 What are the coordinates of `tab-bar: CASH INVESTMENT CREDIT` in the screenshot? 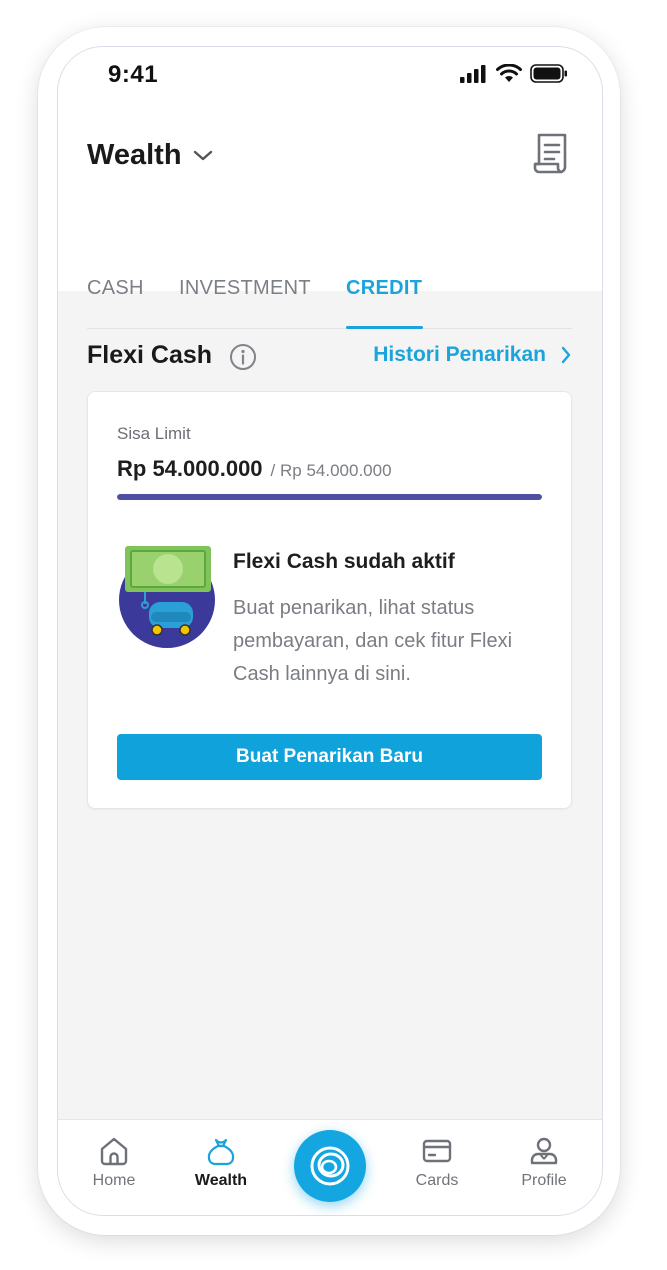 It's located at (329, 295).